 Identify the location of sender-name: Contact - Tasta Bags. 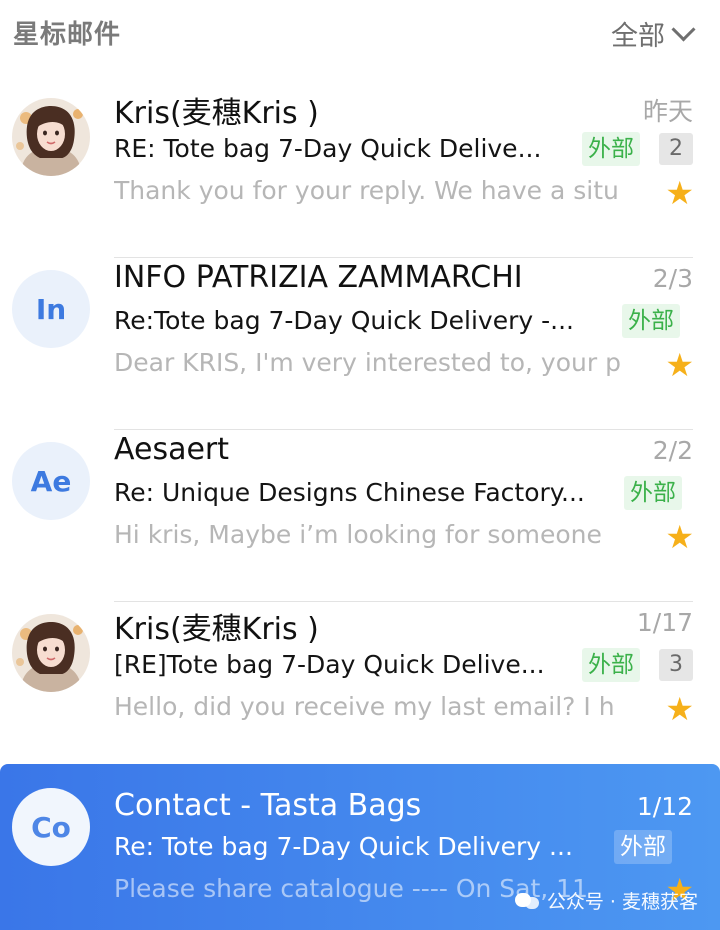
(268, 805).